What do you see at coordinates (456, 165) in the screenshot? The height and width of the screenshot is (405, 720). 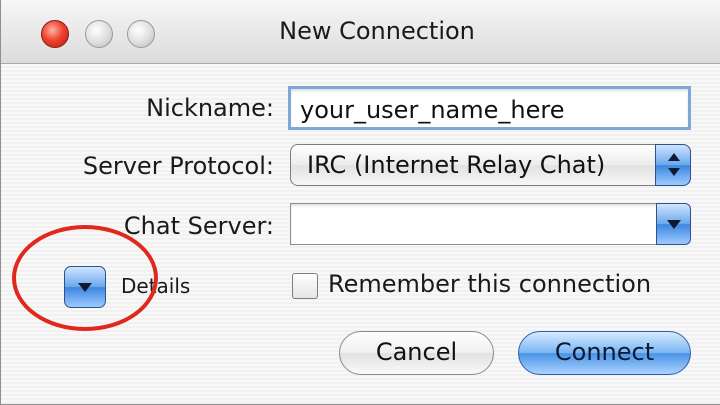 I see `server-protocol-value: IRC (Internet Relay Chat)` at bounding box center [456, 165].